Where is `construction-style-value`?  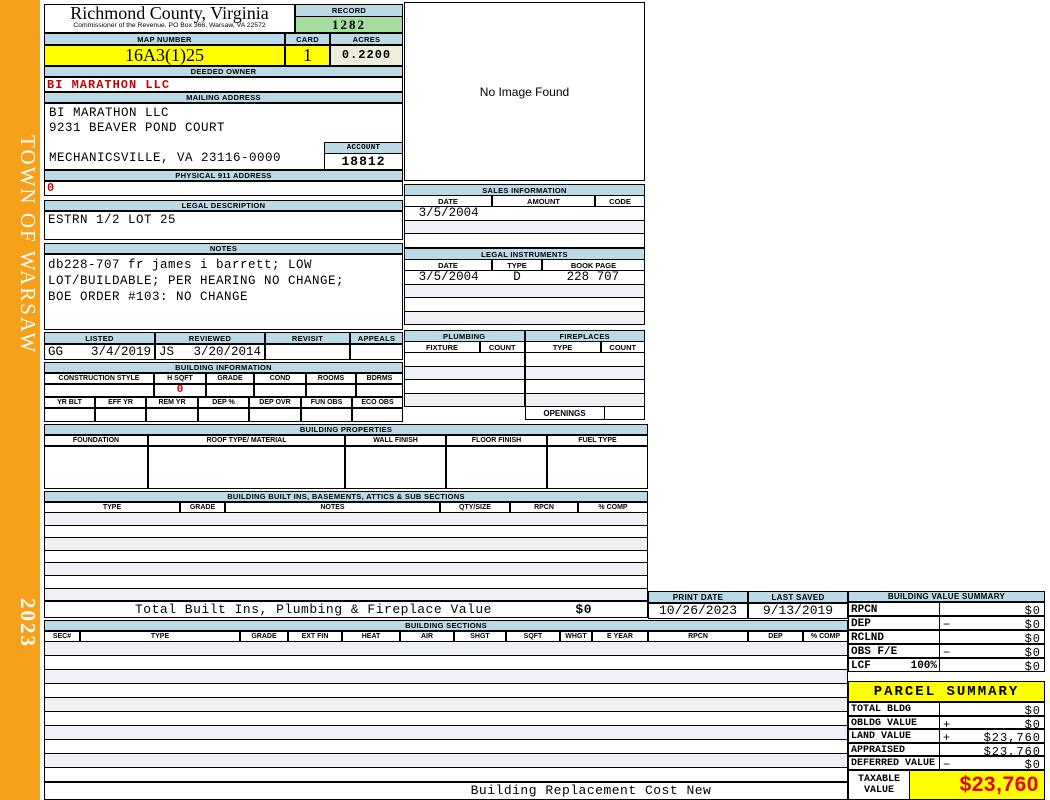 construction-style-value is located at coordinates (99, 390).